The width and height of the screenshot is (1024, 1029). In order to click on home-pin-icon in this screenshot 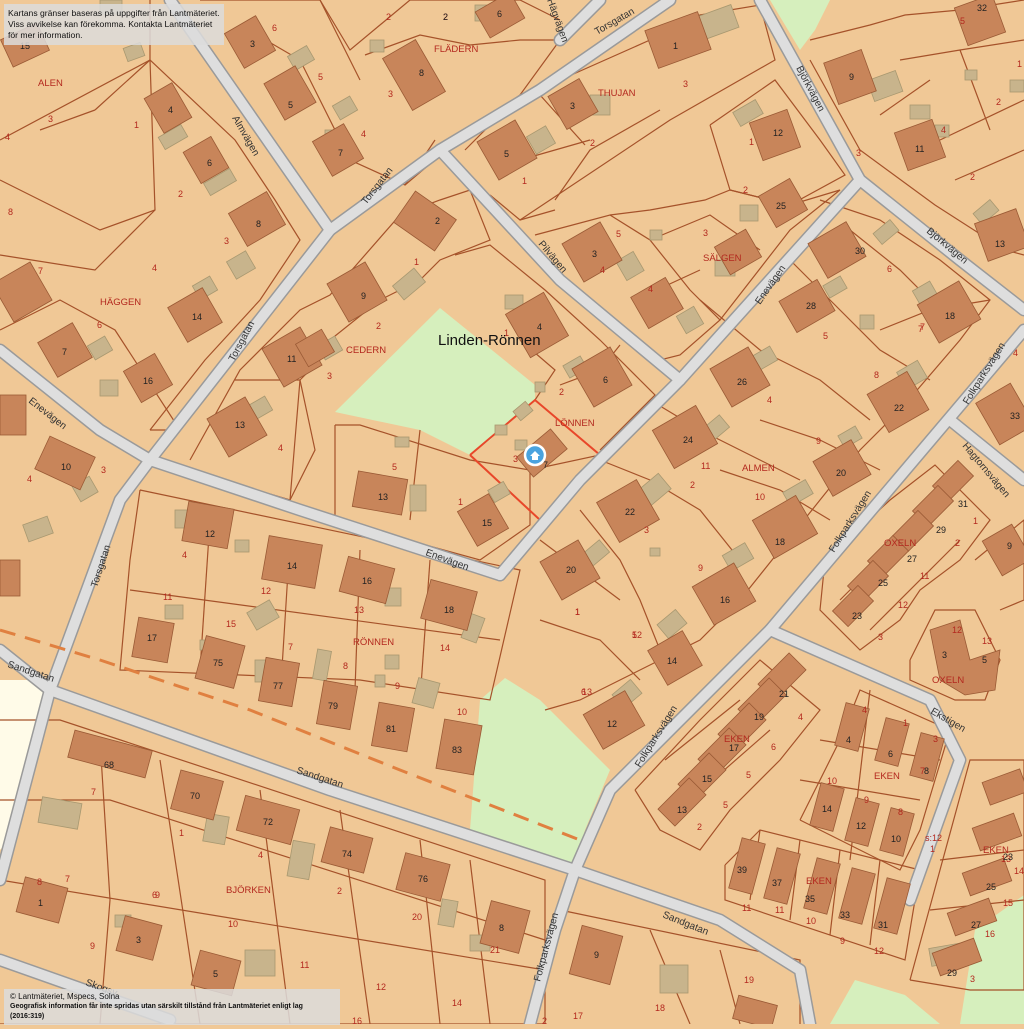, I will do `click(535, 455)`.